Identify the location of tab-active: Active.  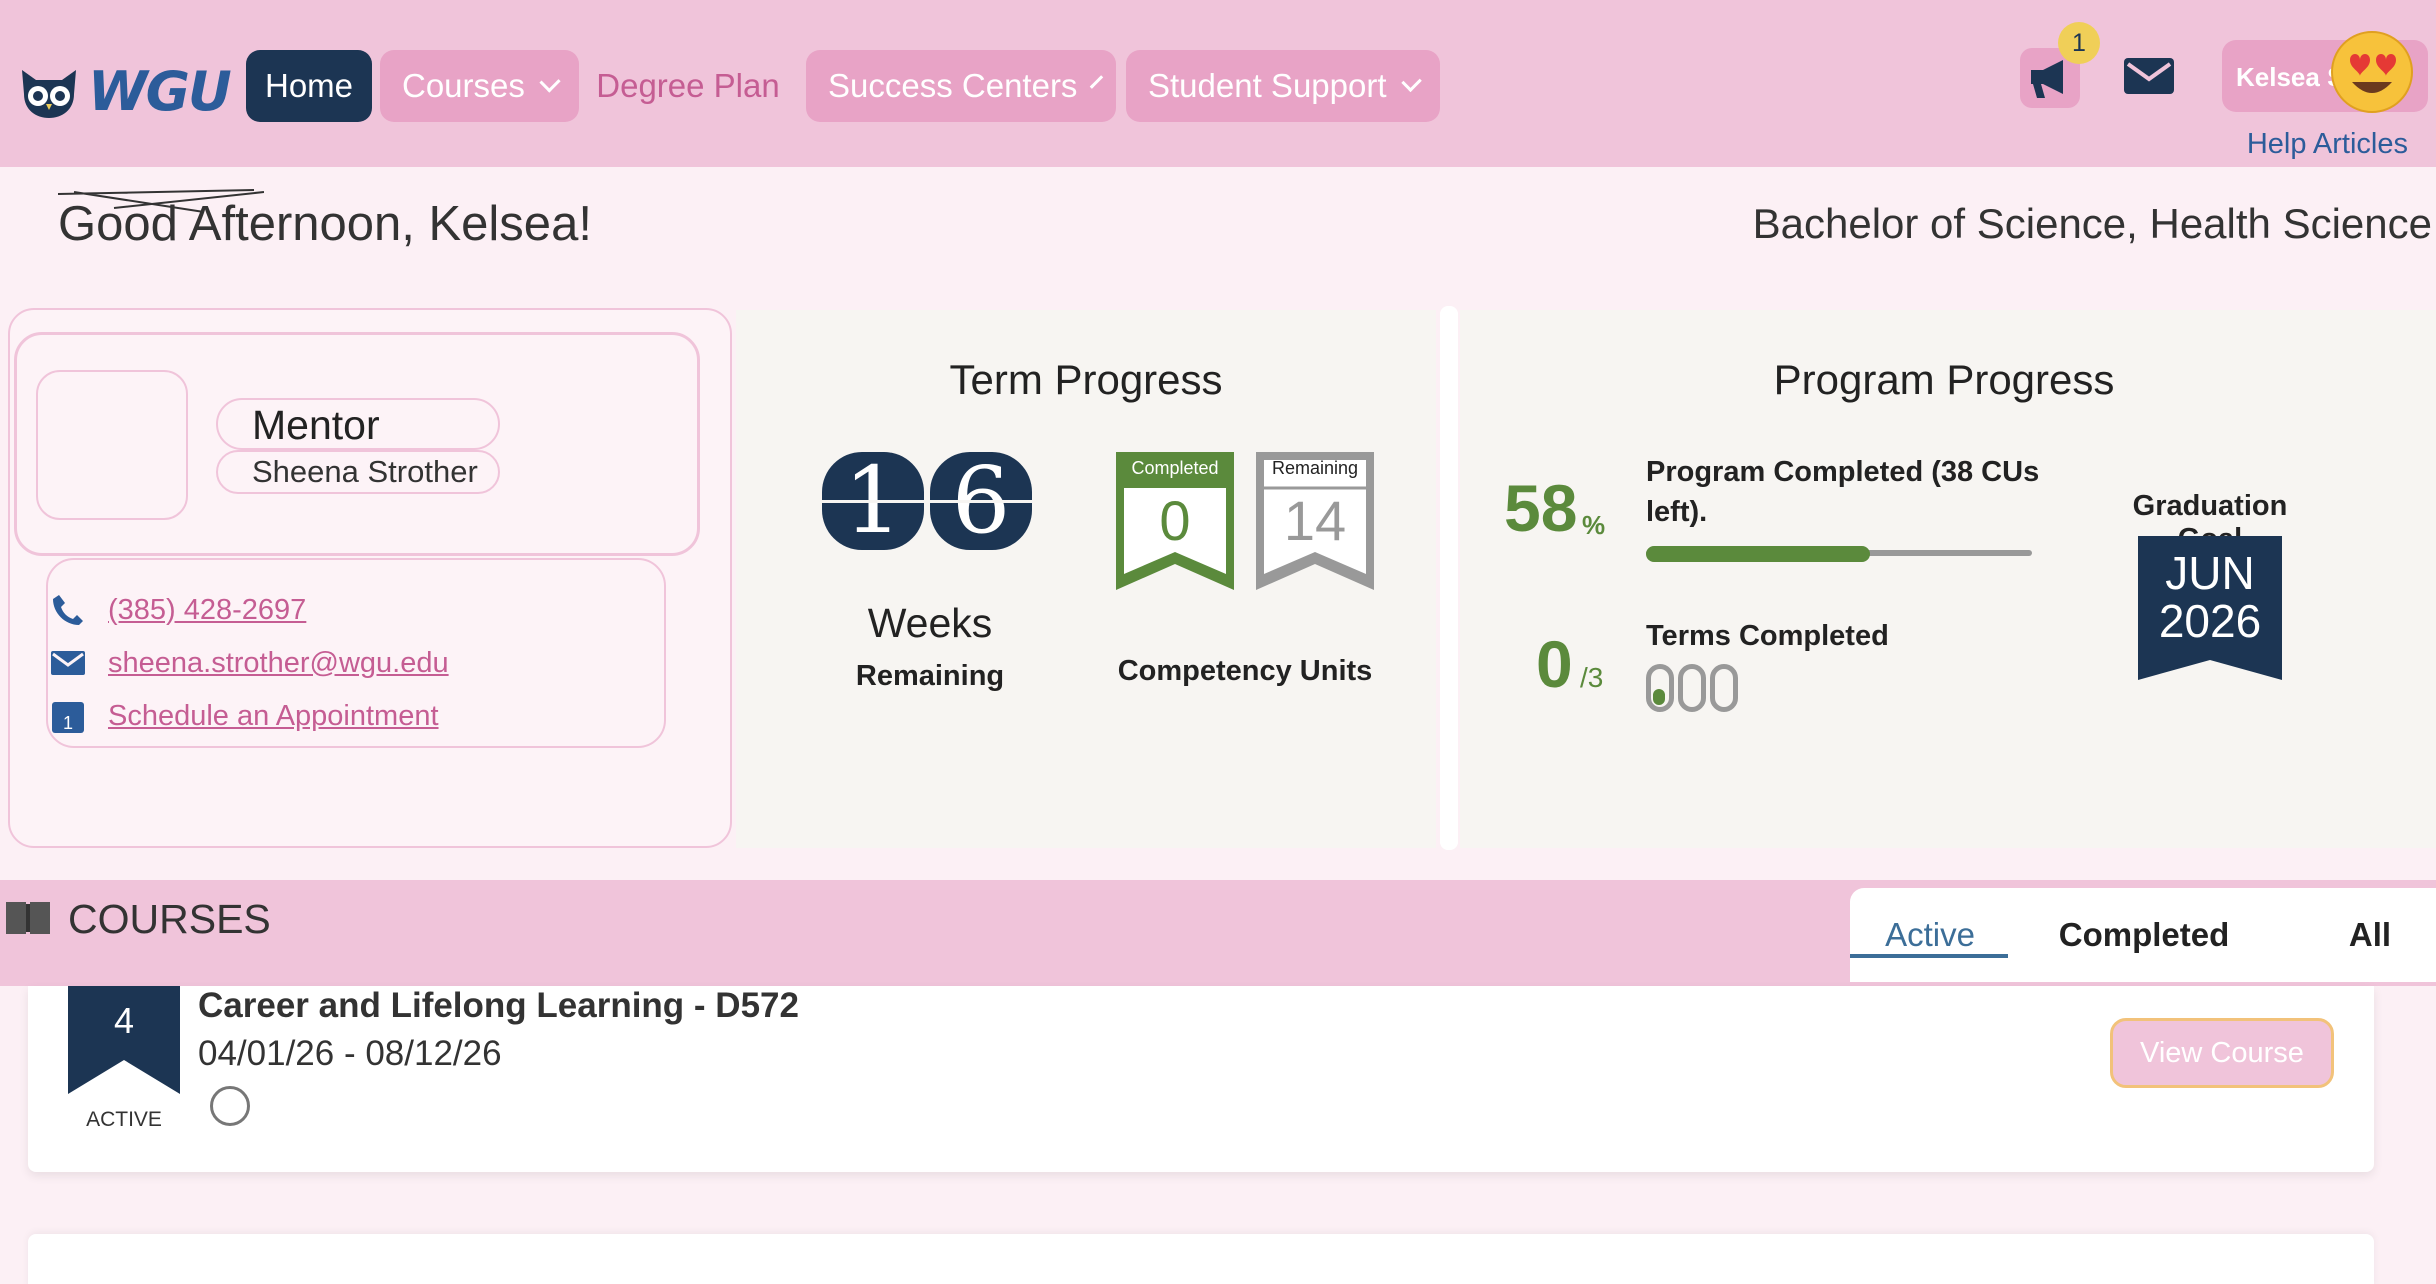
(1930, 935).